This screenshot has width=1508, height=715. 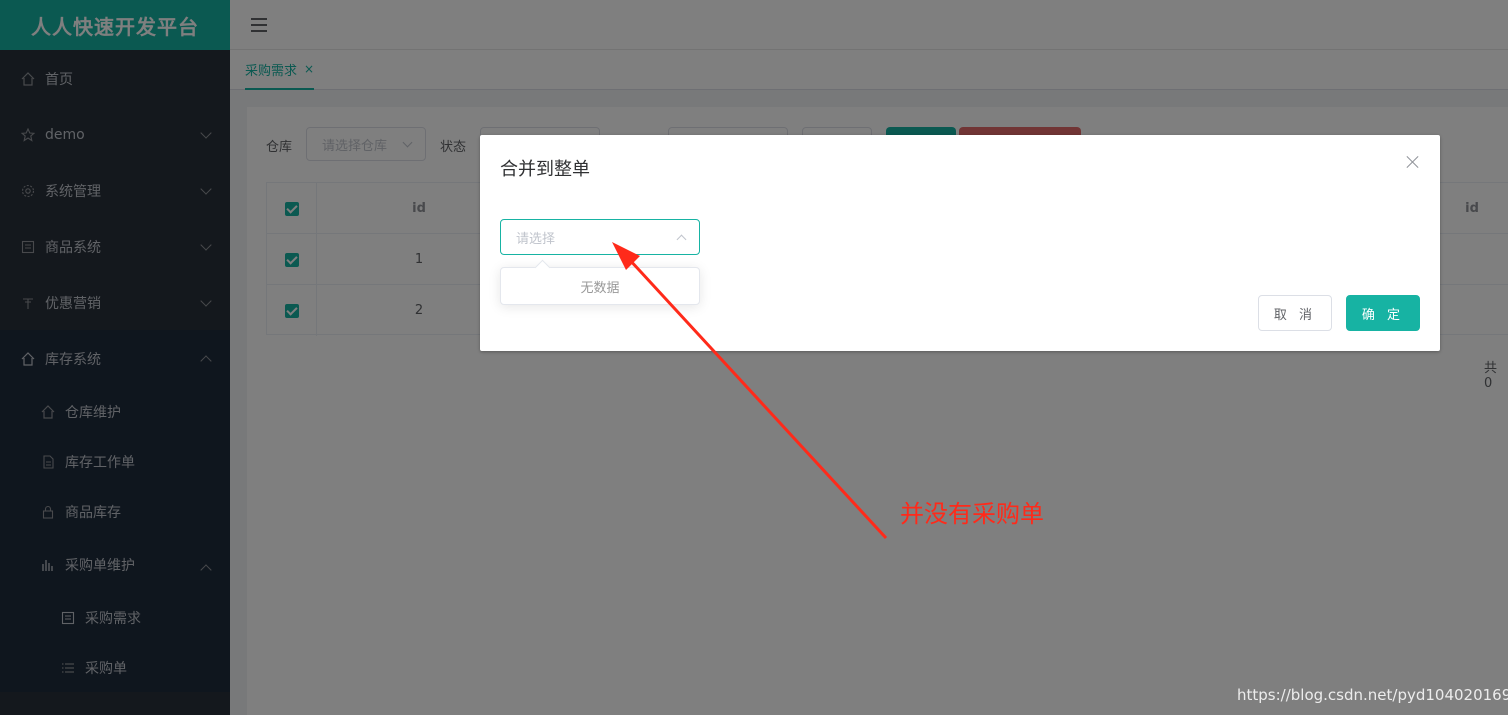 I want to click on select-dropdown: 无数据, so click(x=600, y=286).